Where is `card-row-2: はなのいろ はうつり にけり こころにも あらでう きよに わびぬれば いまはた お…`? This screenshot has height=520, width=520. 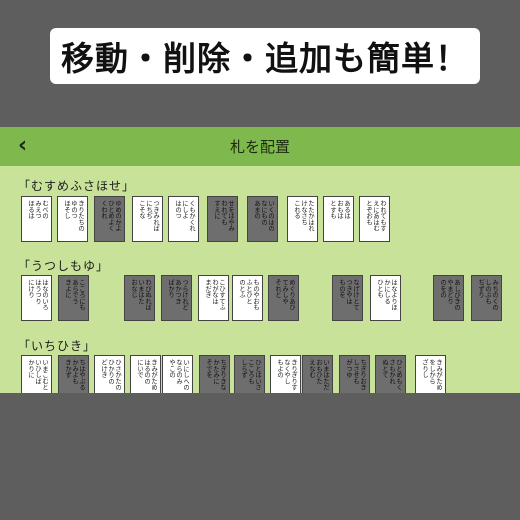 card-row-2: はなのいろ はうつり にけり こころにも あらでう きよに わびぬれば いまはた お… is located at coordinates (260, 306).